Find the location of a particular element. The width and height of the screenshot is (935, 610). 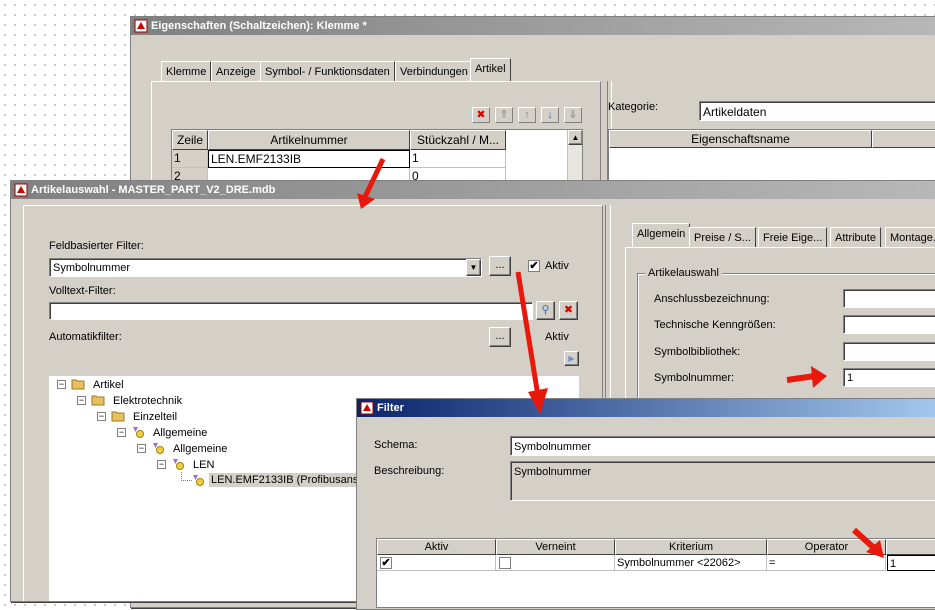

symbolbibliothek-input is located at coordinates (889, 351).